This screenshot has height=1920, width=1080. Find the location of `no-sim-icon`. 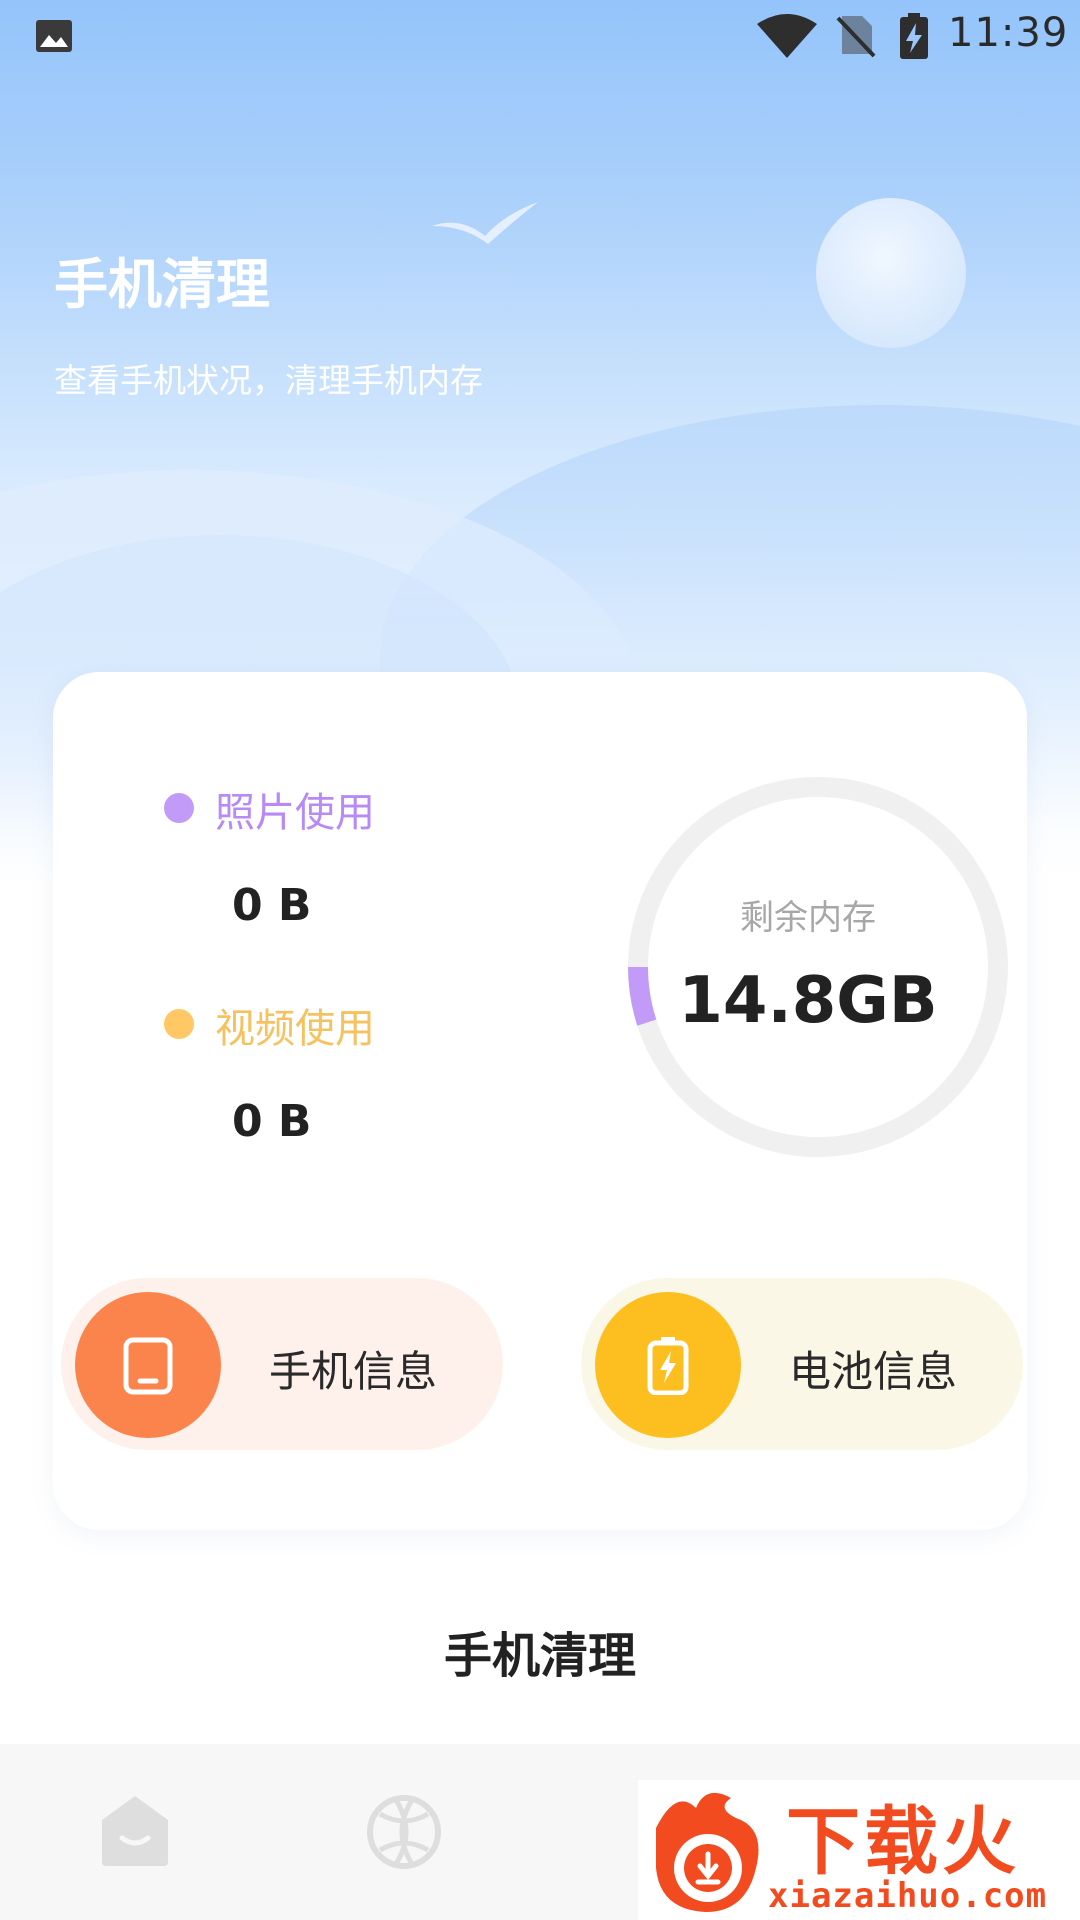

no-sim-icon is located at coordinates (856, 37).